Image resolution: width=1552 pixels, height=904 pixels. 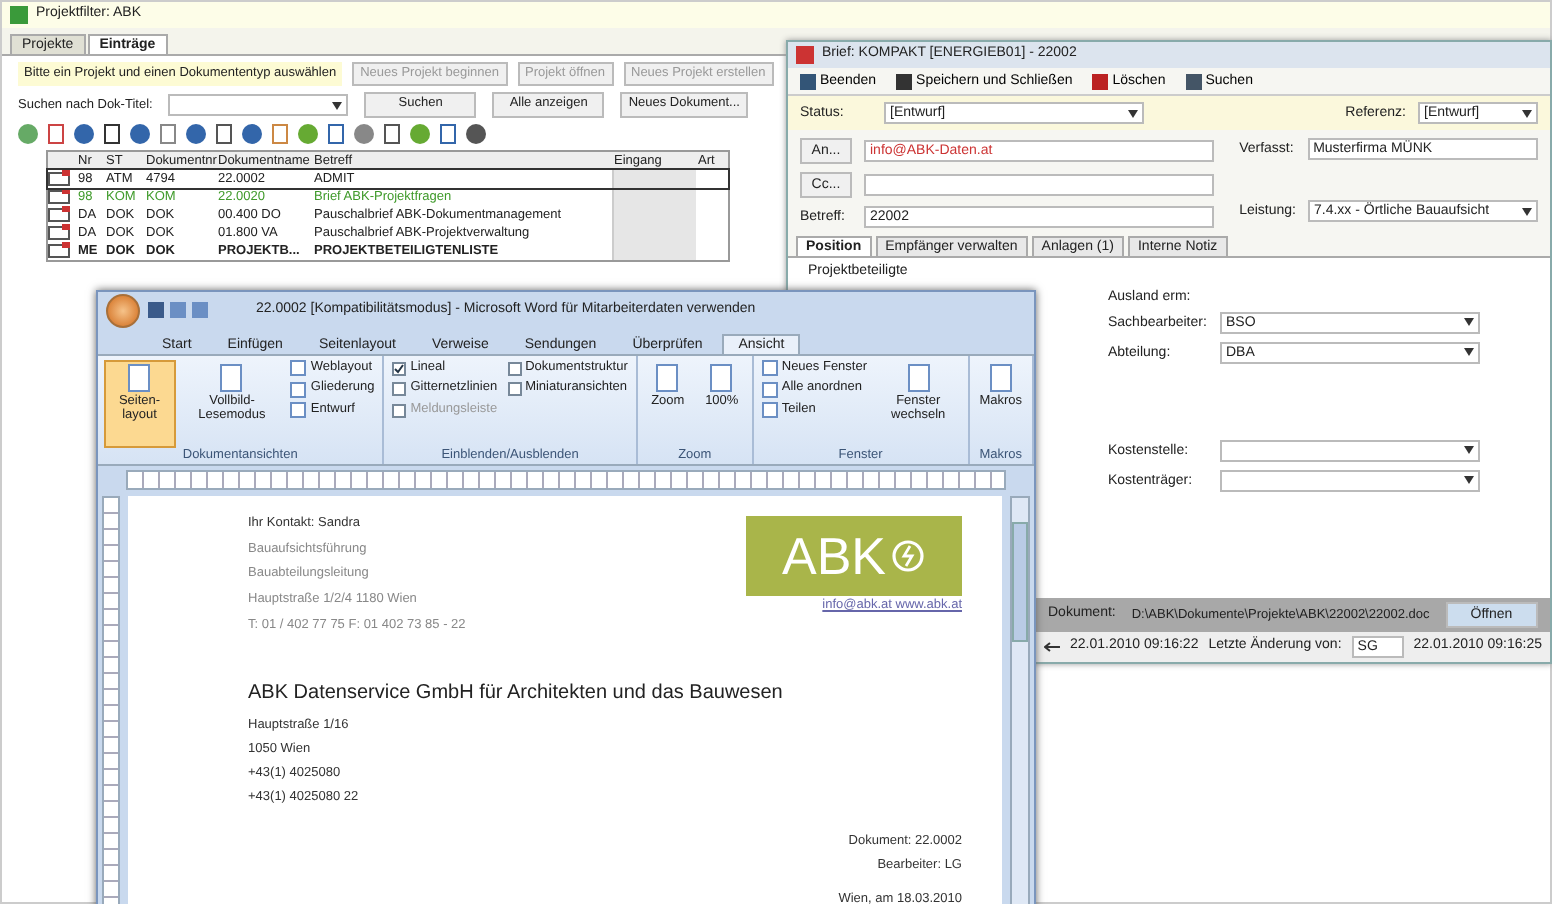 I want to click on recipient-name: ABK Datenservice GmbH für Architekten und das Bauwesen, so click(x=516, y=693).